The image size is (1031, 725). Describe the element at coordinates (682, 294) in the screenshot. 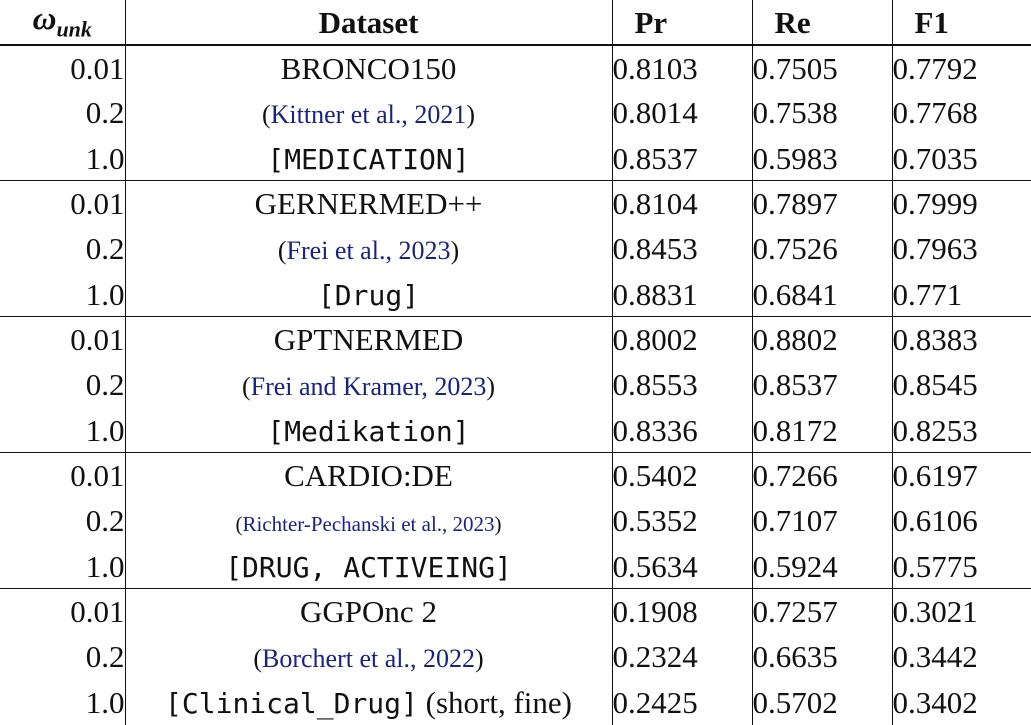

I see `precision-cell: 0.8831` at that location.